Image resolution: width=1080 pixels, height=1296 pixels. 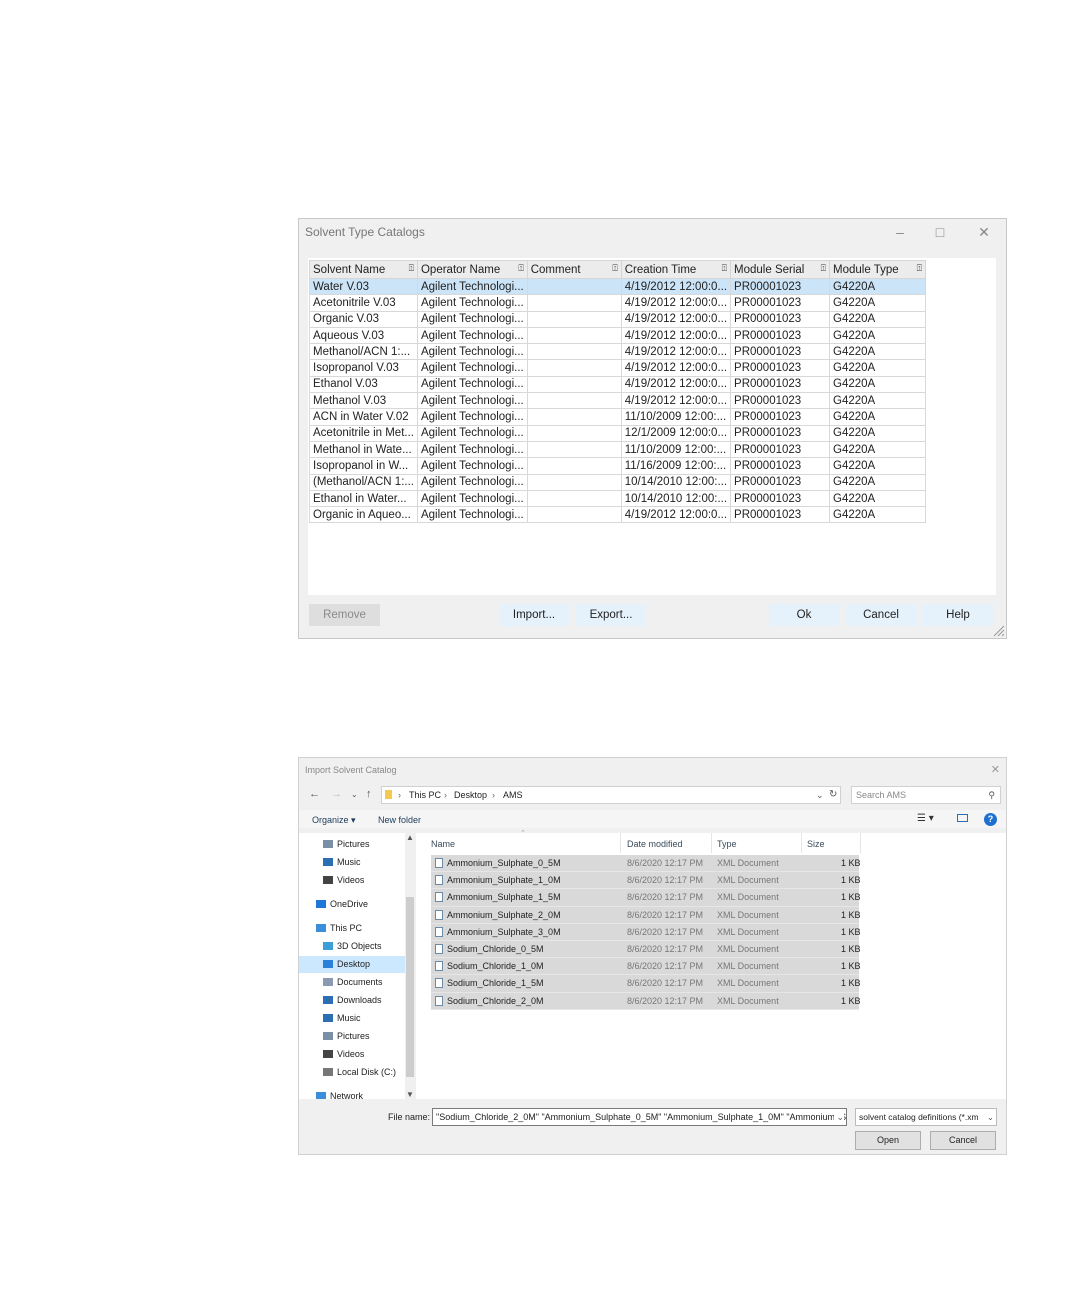 I want to click on preview-pane-icon, so click(x=962, y=818).